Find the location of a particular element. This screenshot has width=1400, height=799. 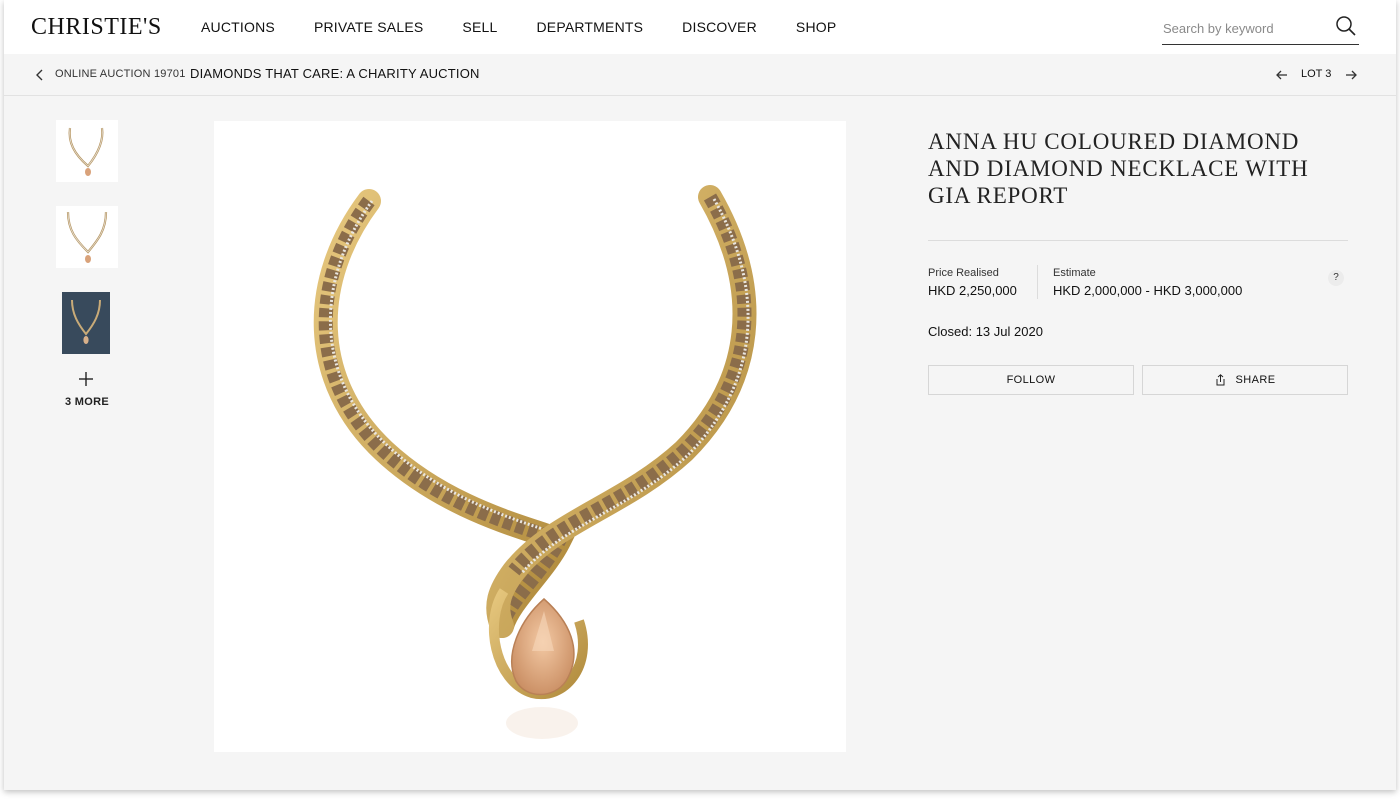

share-icon is located at coordinates (1220, 380).